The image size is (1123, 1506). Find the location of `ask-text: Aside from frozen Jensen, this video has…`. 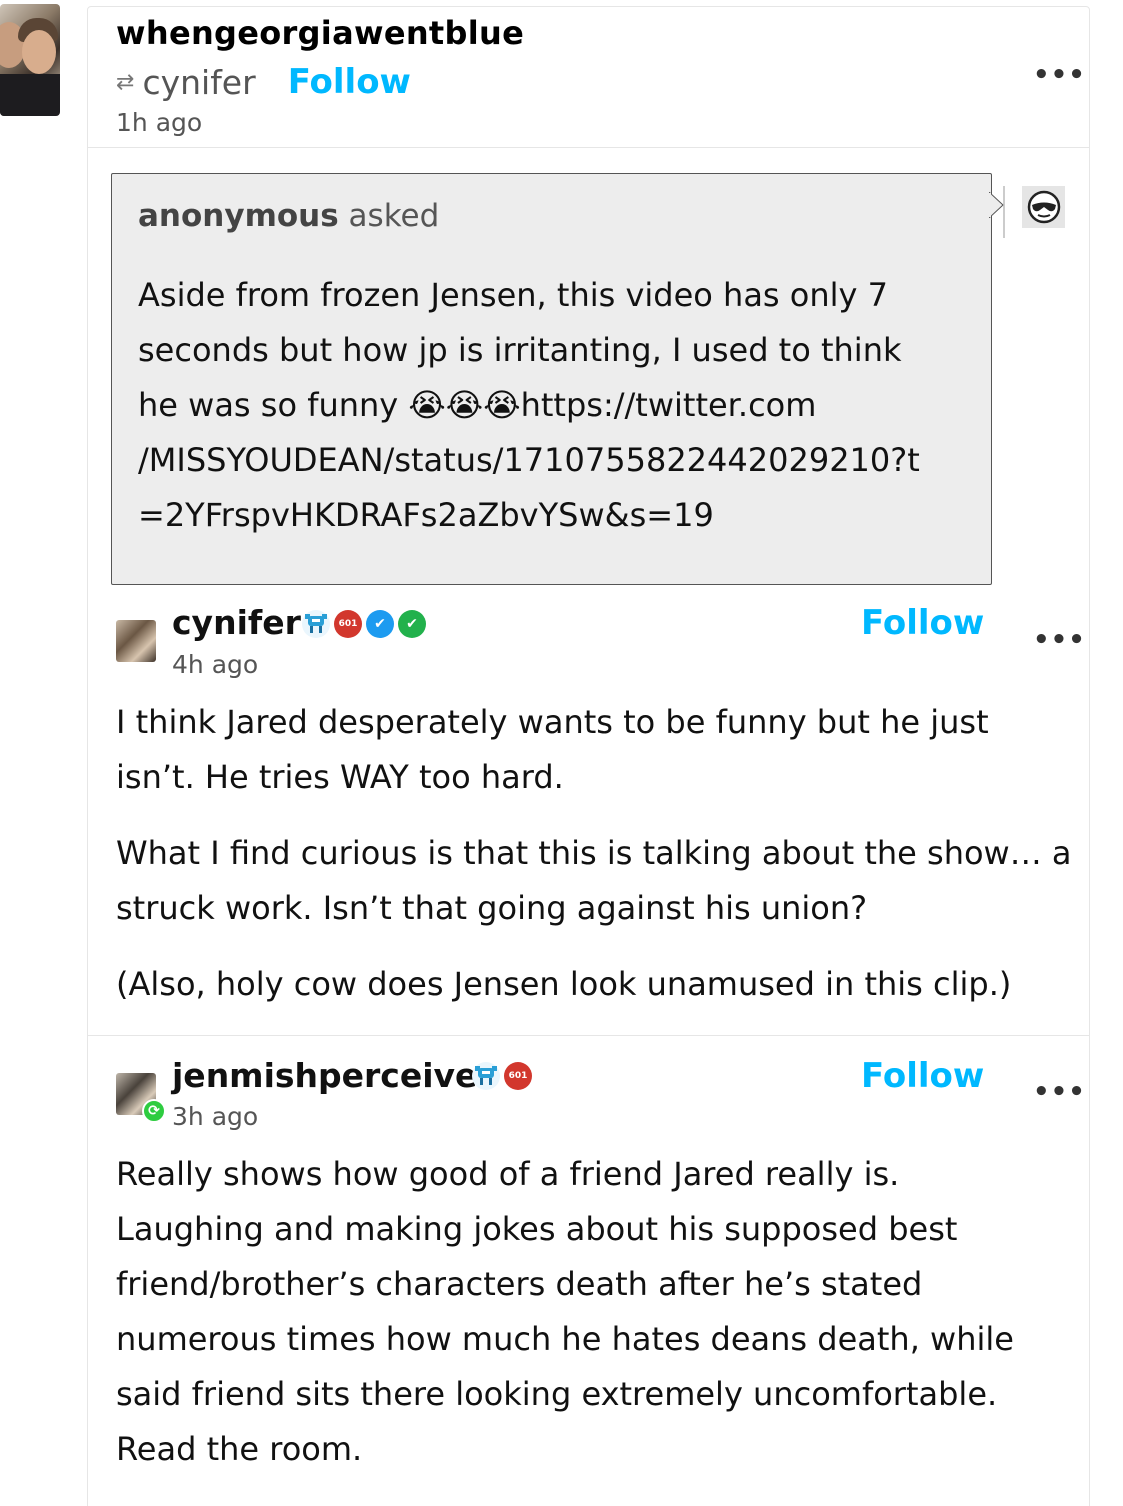

ask-text: Aside from frozen Jensen, this video has… is located at coordinates (558, 405).